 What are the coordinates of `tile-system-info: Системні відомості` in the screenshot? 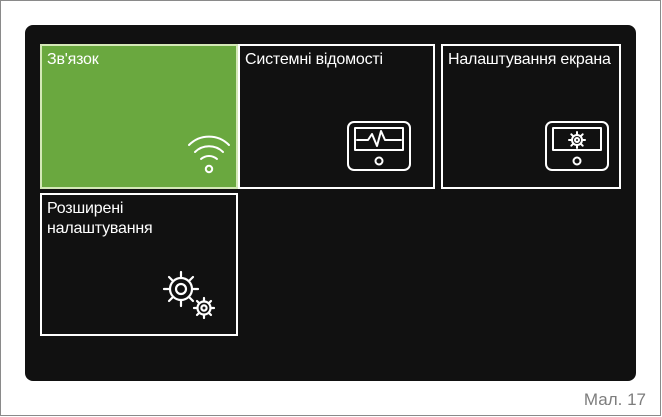 It's located at (336, 116).